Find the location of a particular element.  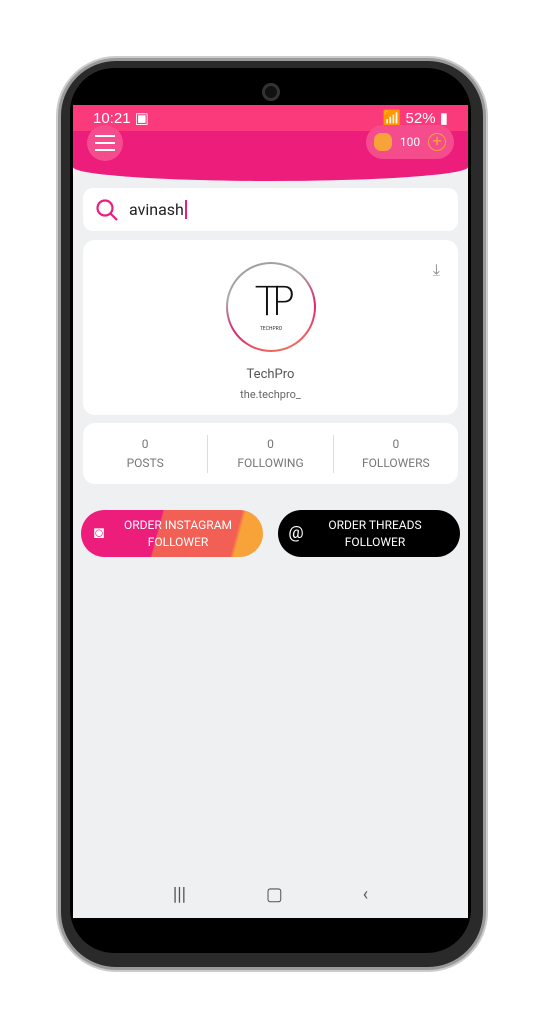

stats-card: 0 POSTS 0 FOLLOWING 0 FOLLOWERS is located at coordinates (270, 453).